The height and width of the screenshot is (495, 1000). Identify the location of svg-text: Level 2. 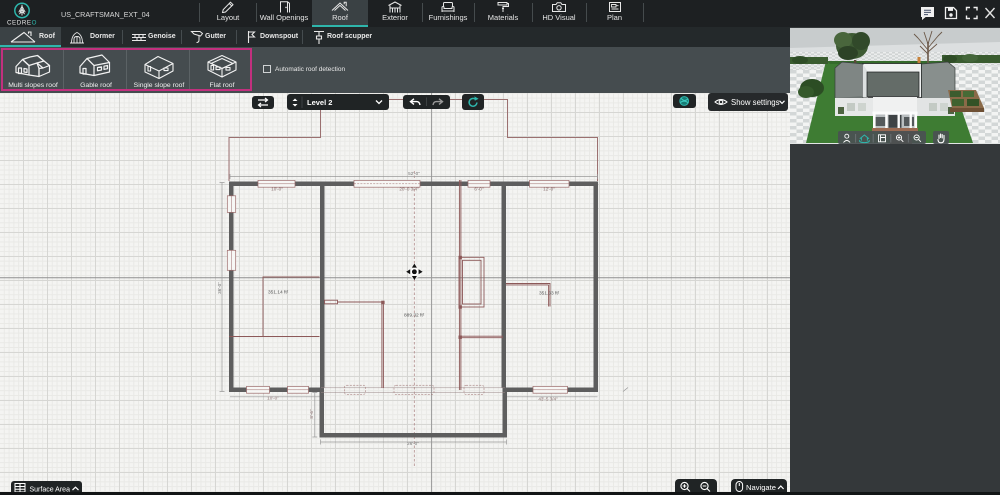
(319, 102).